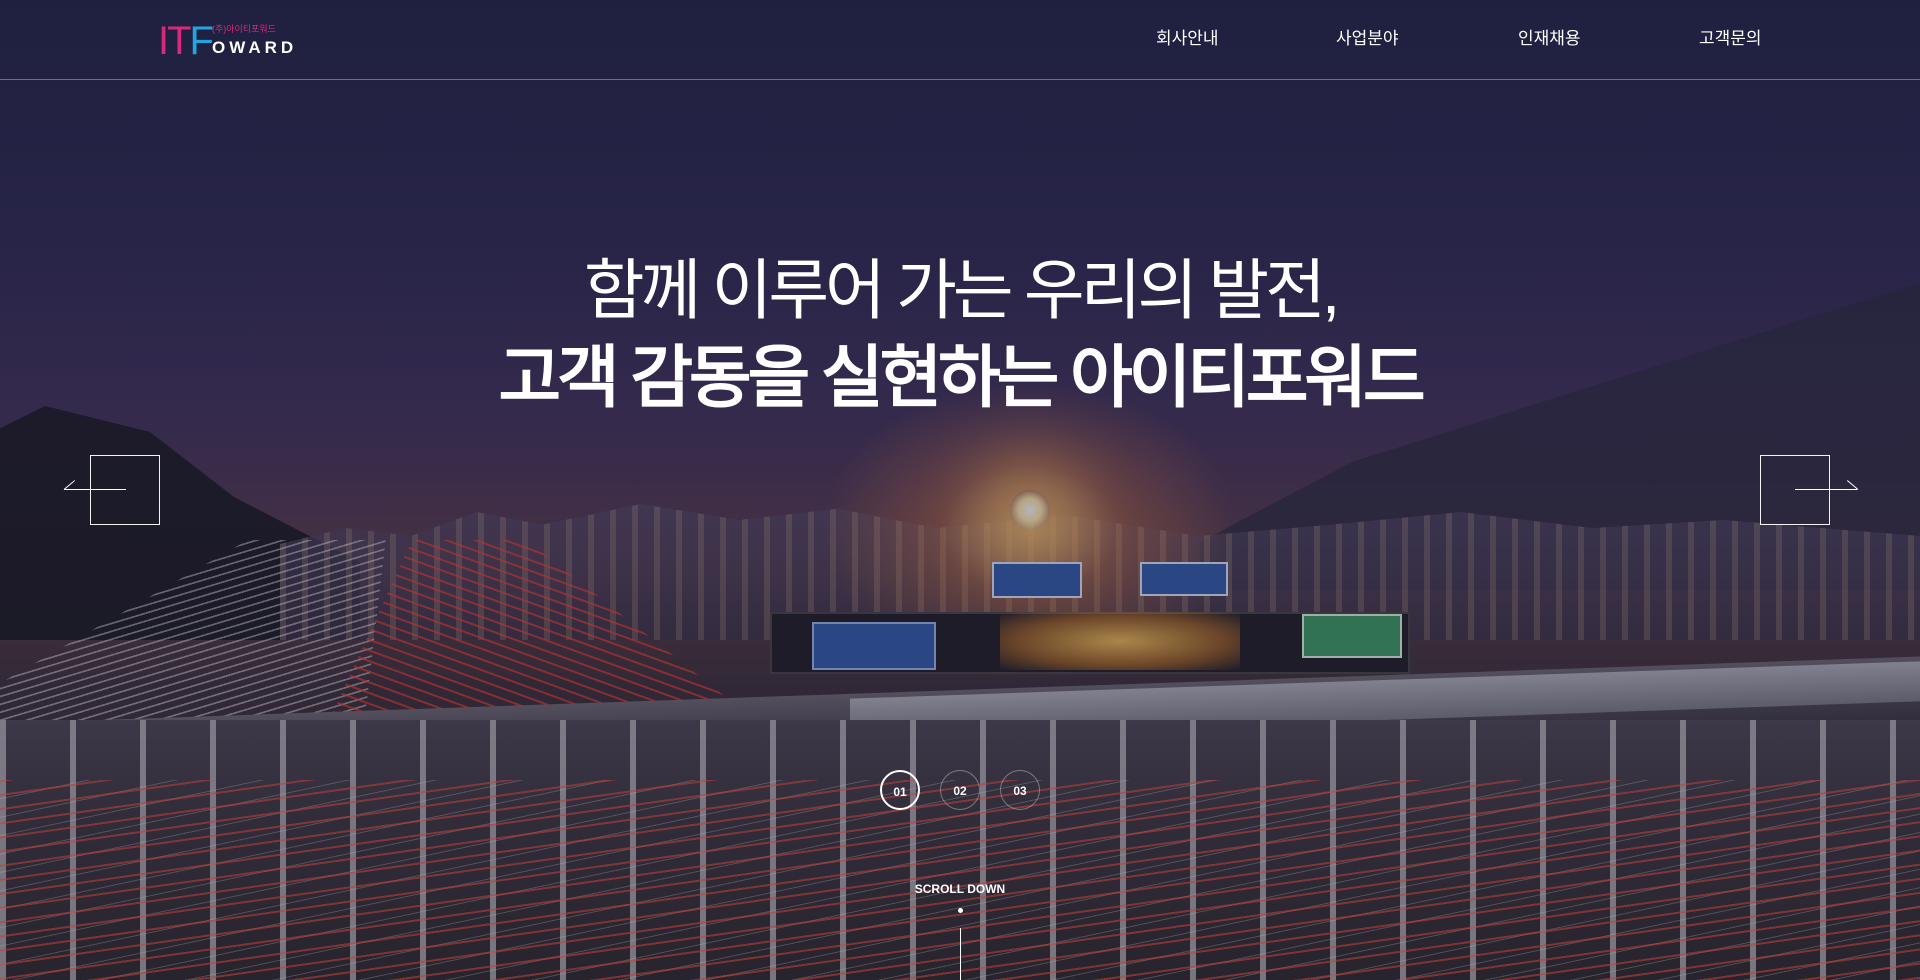 This screenshot has height=980, width=1920. What do you see at coordinates (1730, 39) in the screenshot?
I see `nav-item-contact: 고객문의` at bounding box center [1730, 39].